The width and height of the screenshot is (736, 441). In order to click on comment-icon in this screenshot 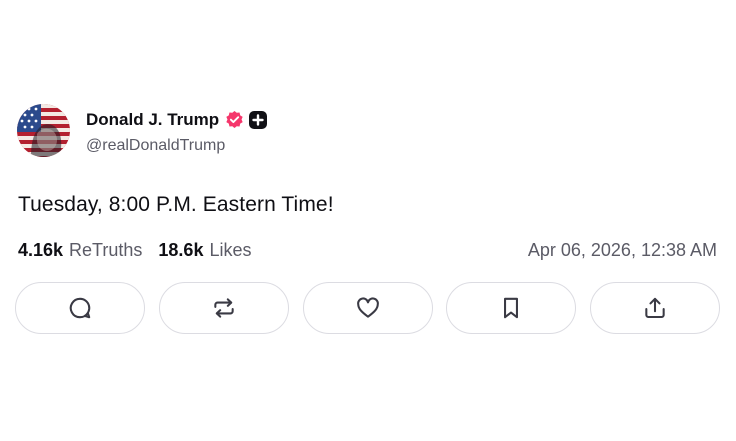, I will do `click(80, 308)`.